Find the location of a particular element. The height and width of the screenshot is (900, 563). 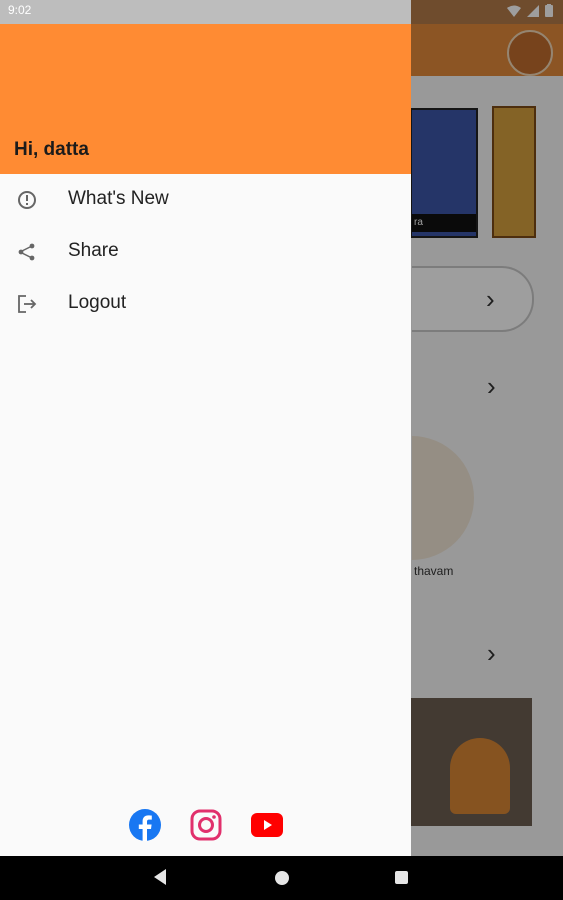

drawer-menu: What's New Share Logout is located at coordinates (205, 252).